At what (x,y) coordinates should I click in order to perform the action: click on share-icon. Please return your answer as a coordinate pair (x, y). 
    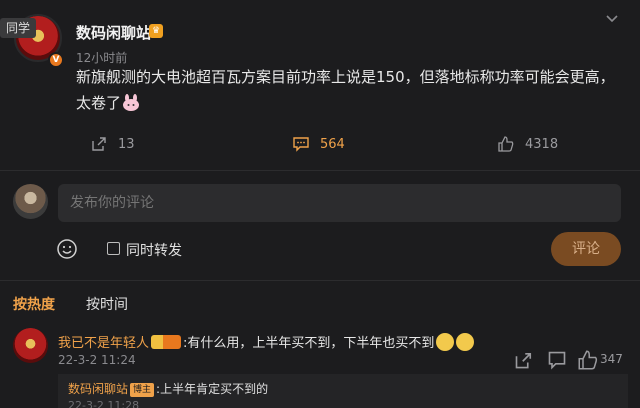
    Looking at the image, I should click on (99, 144).